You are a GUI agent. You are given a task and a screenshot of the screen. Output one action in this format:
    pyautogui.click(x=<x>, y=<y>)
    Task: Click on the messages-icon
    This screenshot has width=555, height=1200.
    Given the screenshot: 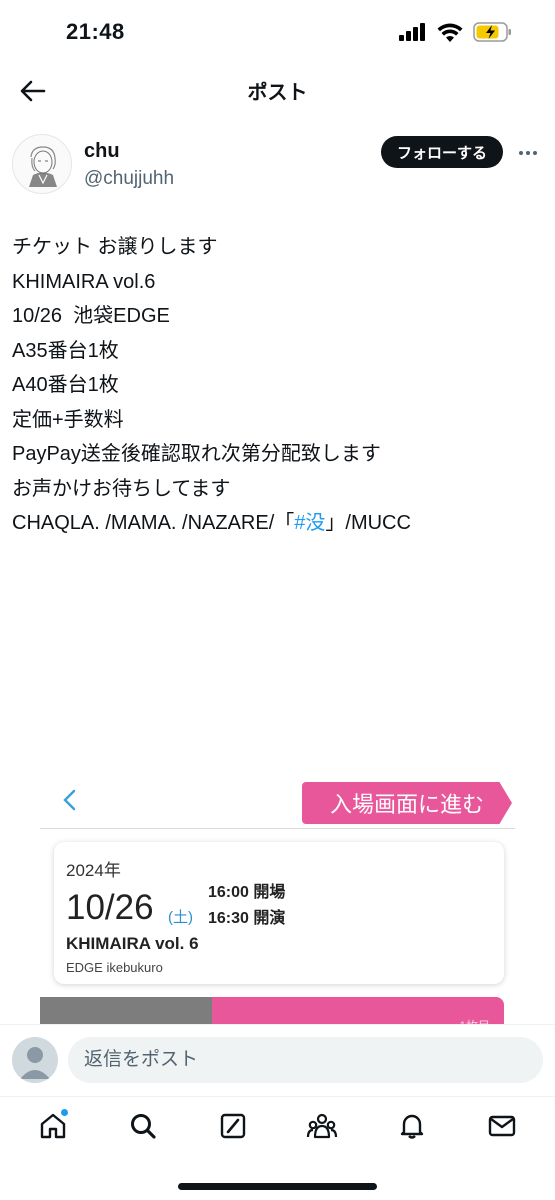 What is the action you would take?
    pyautogui.click(x=502, y=1125)
    